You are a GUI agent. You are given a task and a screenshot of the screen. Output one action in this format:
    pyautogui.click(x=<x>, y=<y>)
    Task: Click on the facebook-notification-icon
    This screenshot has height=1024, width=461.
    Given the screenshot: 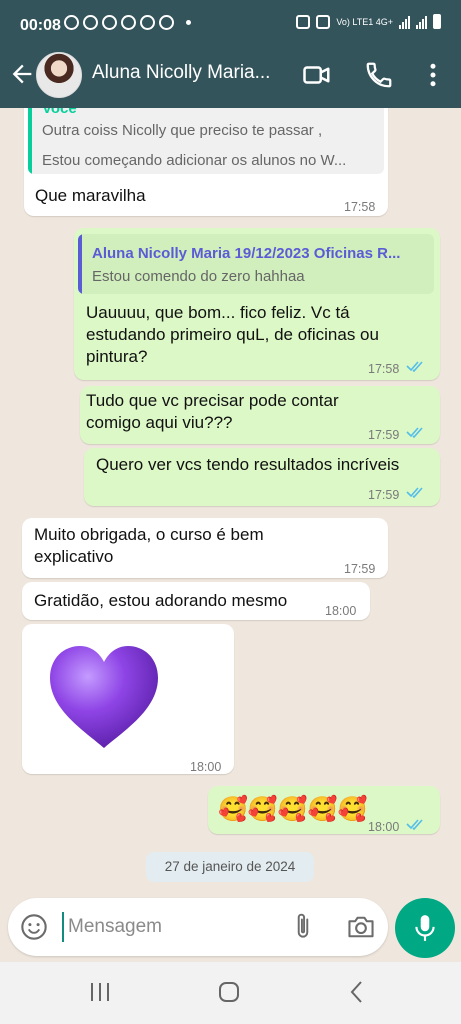 What is the action you would take?
    pyautogui.click(x=128, y=22)
    